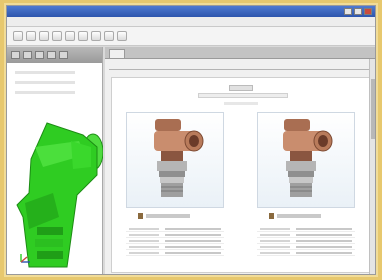 The width and height of the screenshot is (382, 280). Describe the element at coordinates (241, 103) in the screenshot. I see `sheet-caption` at that location.